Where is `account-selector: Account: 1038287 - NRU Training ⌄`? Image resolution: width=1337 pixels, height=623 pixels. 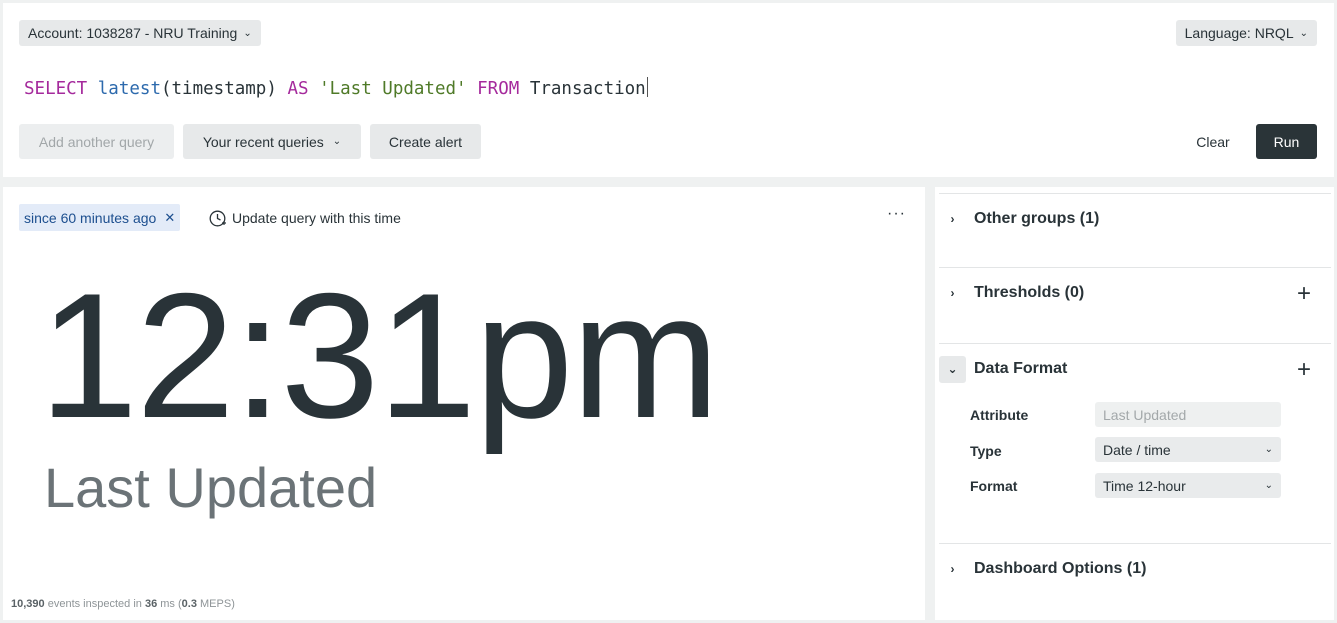
account-selector: Account: 1038287 - NRU Training ⌄ is located at coordinates (140, 33).